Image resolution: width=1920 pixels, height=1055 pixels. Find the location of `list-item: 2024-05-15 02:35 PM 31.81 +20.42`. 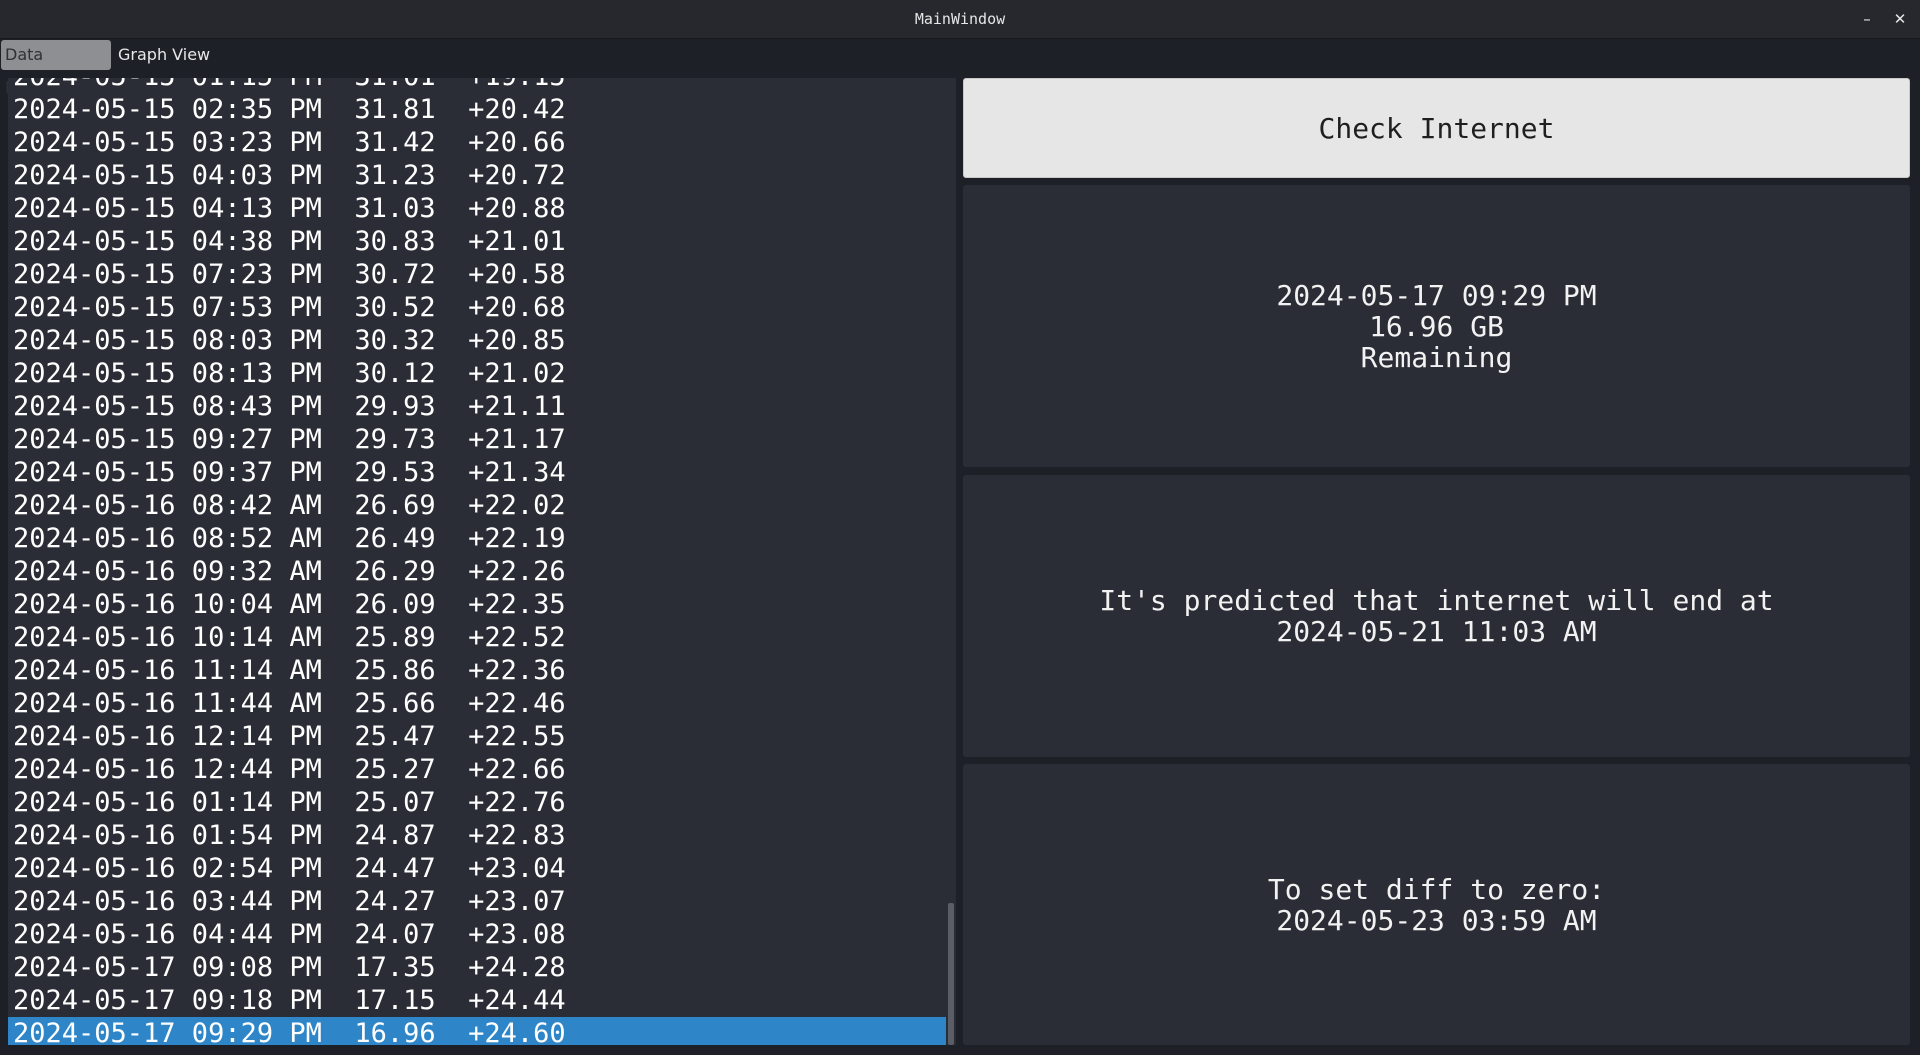

list-item: 2024-05-15 02:35 PM 31.81 +20.42 is located at coordinates (477, 109).